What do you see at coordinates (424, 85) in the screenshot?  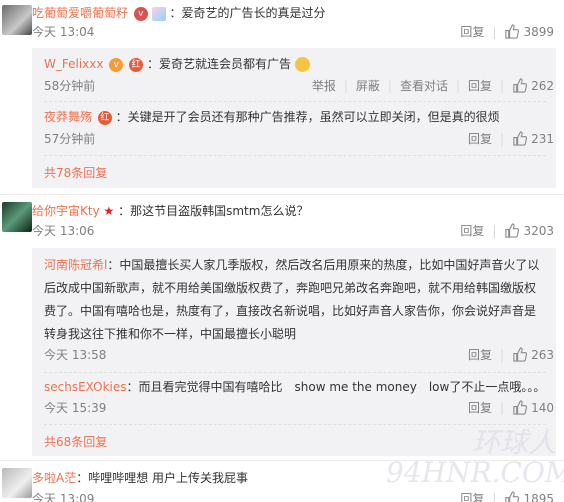 I see `view-conversation-button: 查看对话` at bounding box center [424, 85].